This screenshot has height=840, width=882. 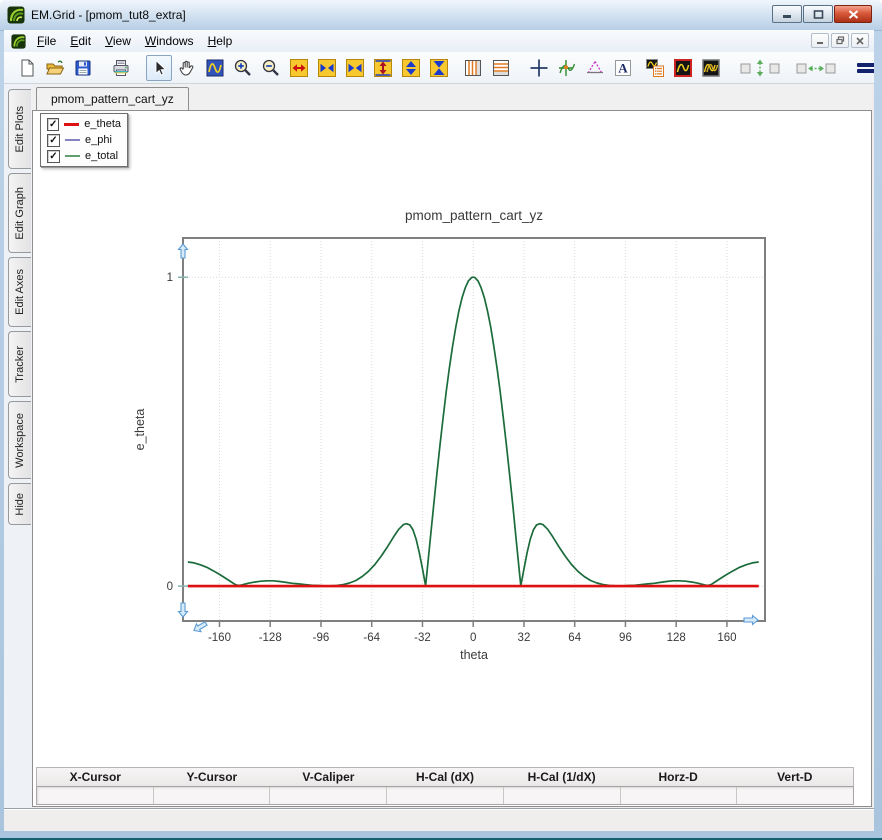 What do you see at coordinates (787, 14) in the screenshot?
I see `minimize-button` at bounding box center [787, 14].